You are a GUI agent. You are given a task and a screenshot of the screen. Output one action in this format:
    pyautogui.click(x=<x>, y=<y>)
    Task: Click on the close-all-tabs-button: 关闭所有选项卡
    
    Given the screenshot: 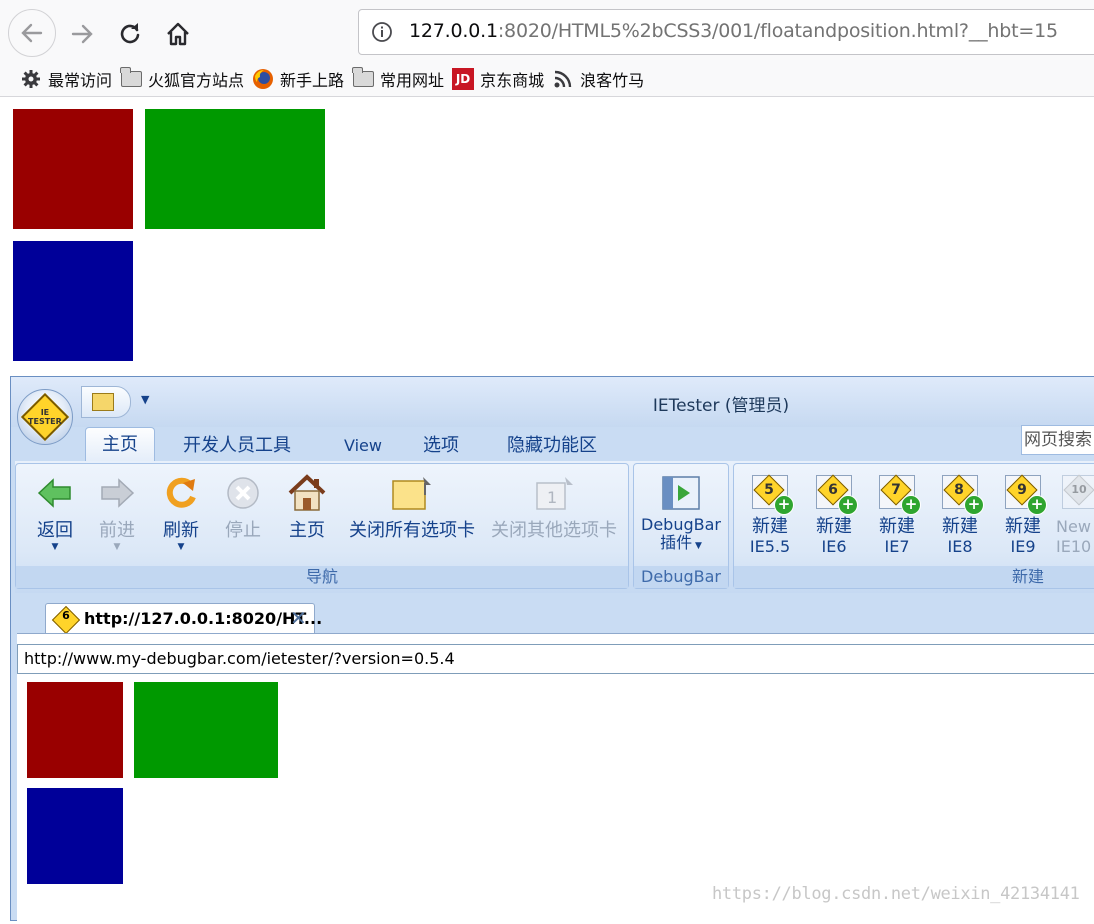 What is the action you would take?
    pyautogui.click(x=412, y=506)
    